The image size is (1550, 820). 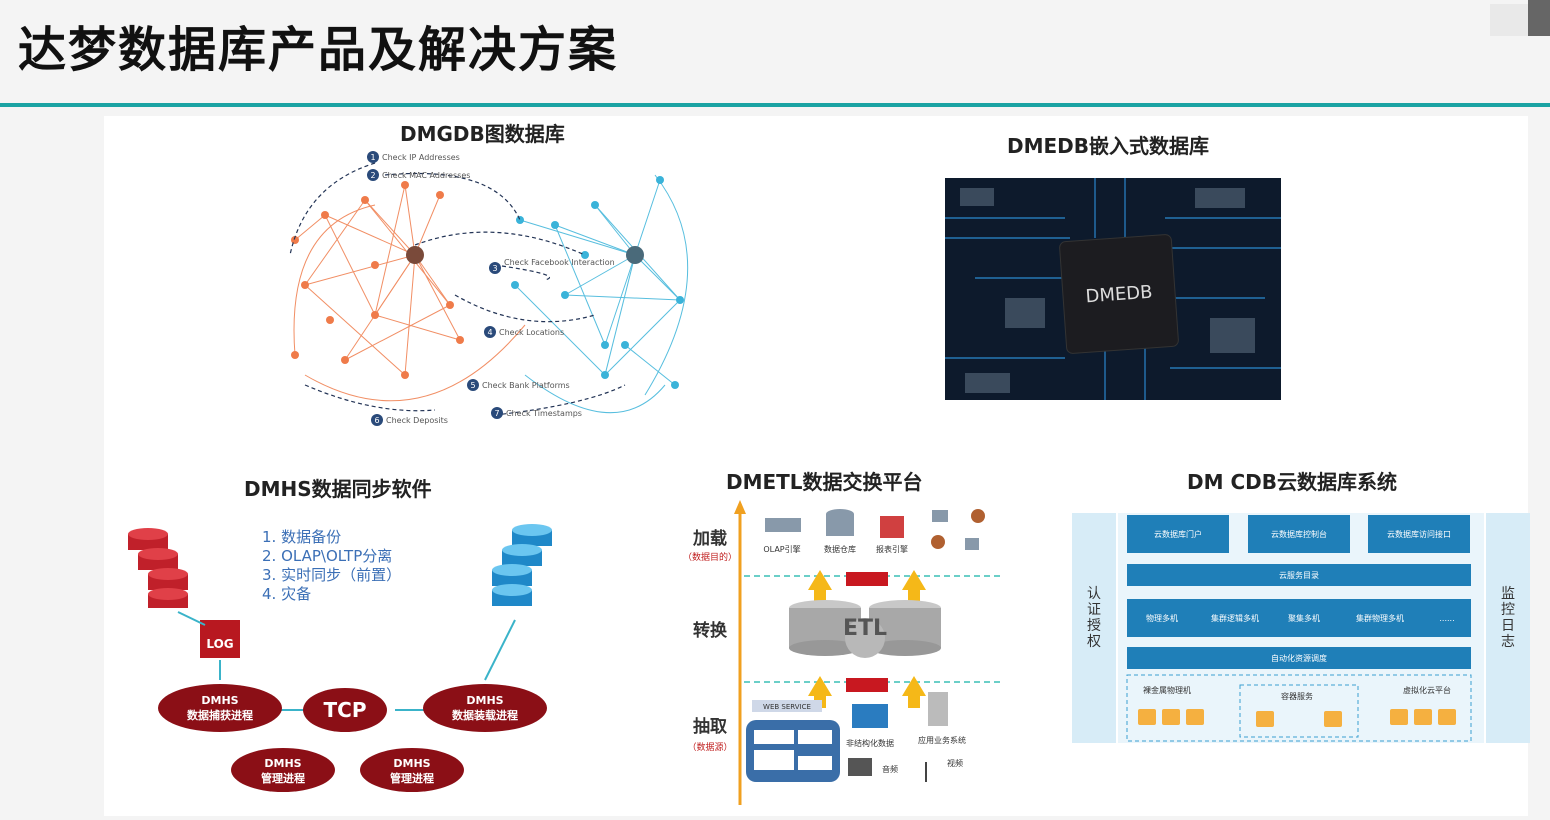 I want to click on side-label-char: 志, so click(x=1508, y=642).